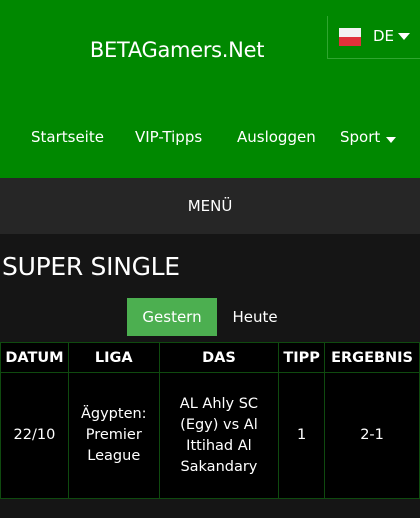  I want to click on main-nav: Startseite VIP-Tipps Ausloggen Sport, so click(210, 139).